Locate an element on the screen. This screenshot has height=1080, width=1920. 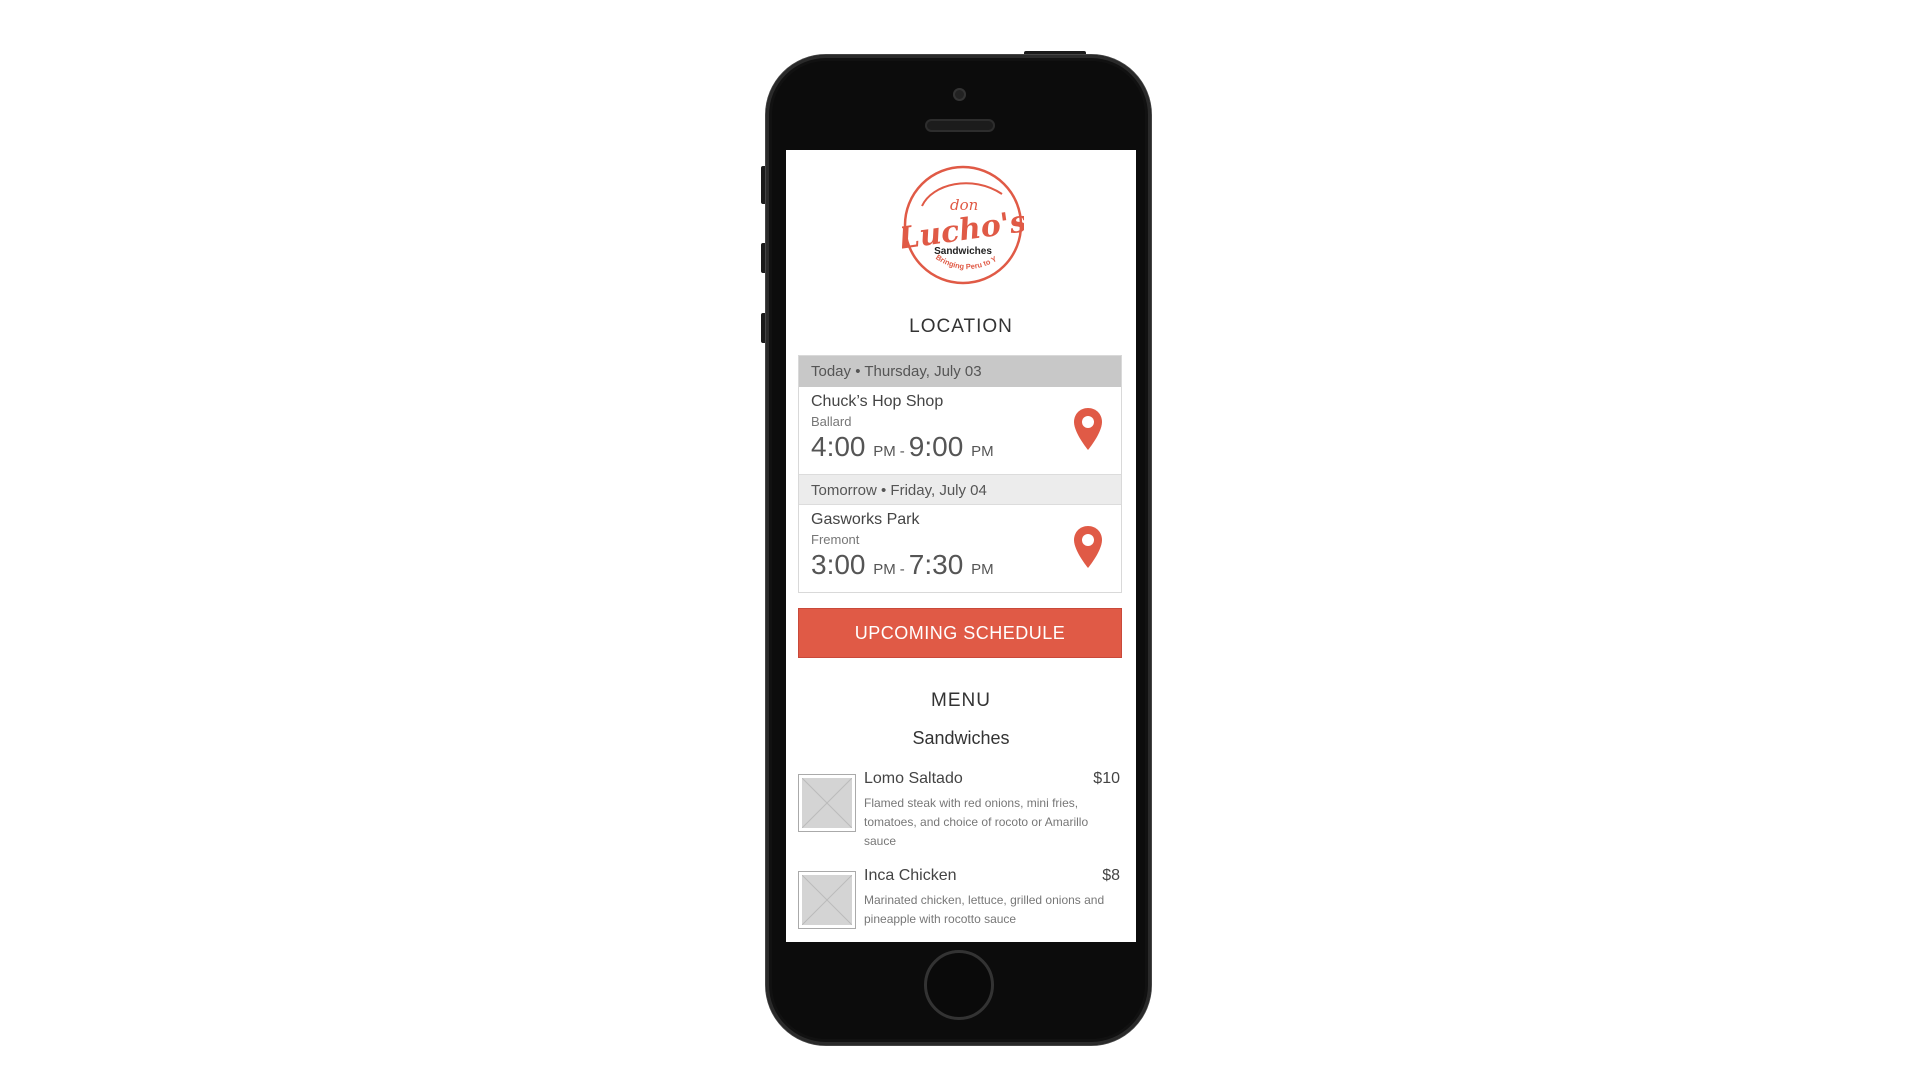
upcoming-schedule-button: UPCOMING SCHEDULE is located at coordinates (960, 633).